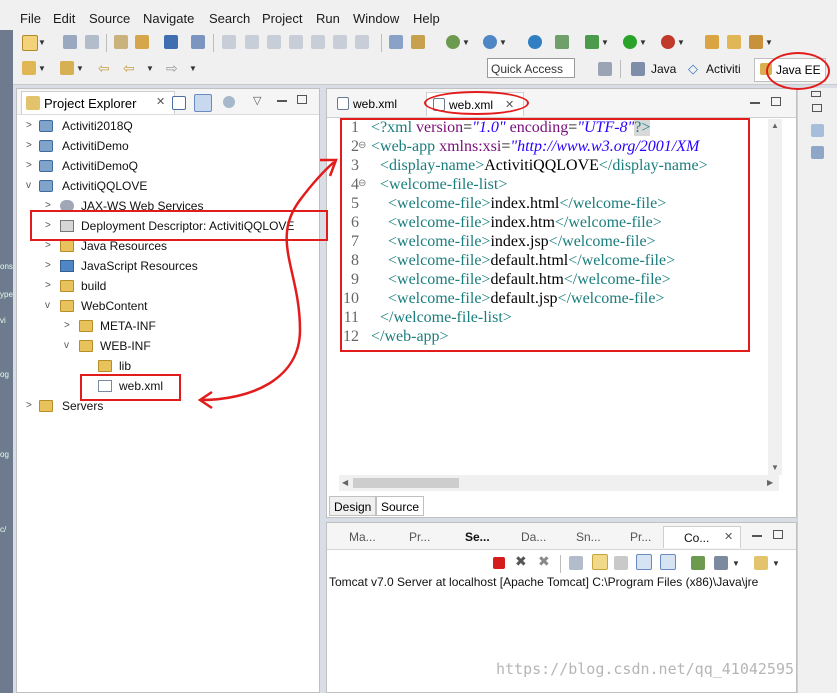  I want to click on menu-edit: Edit, so click(64, 18).